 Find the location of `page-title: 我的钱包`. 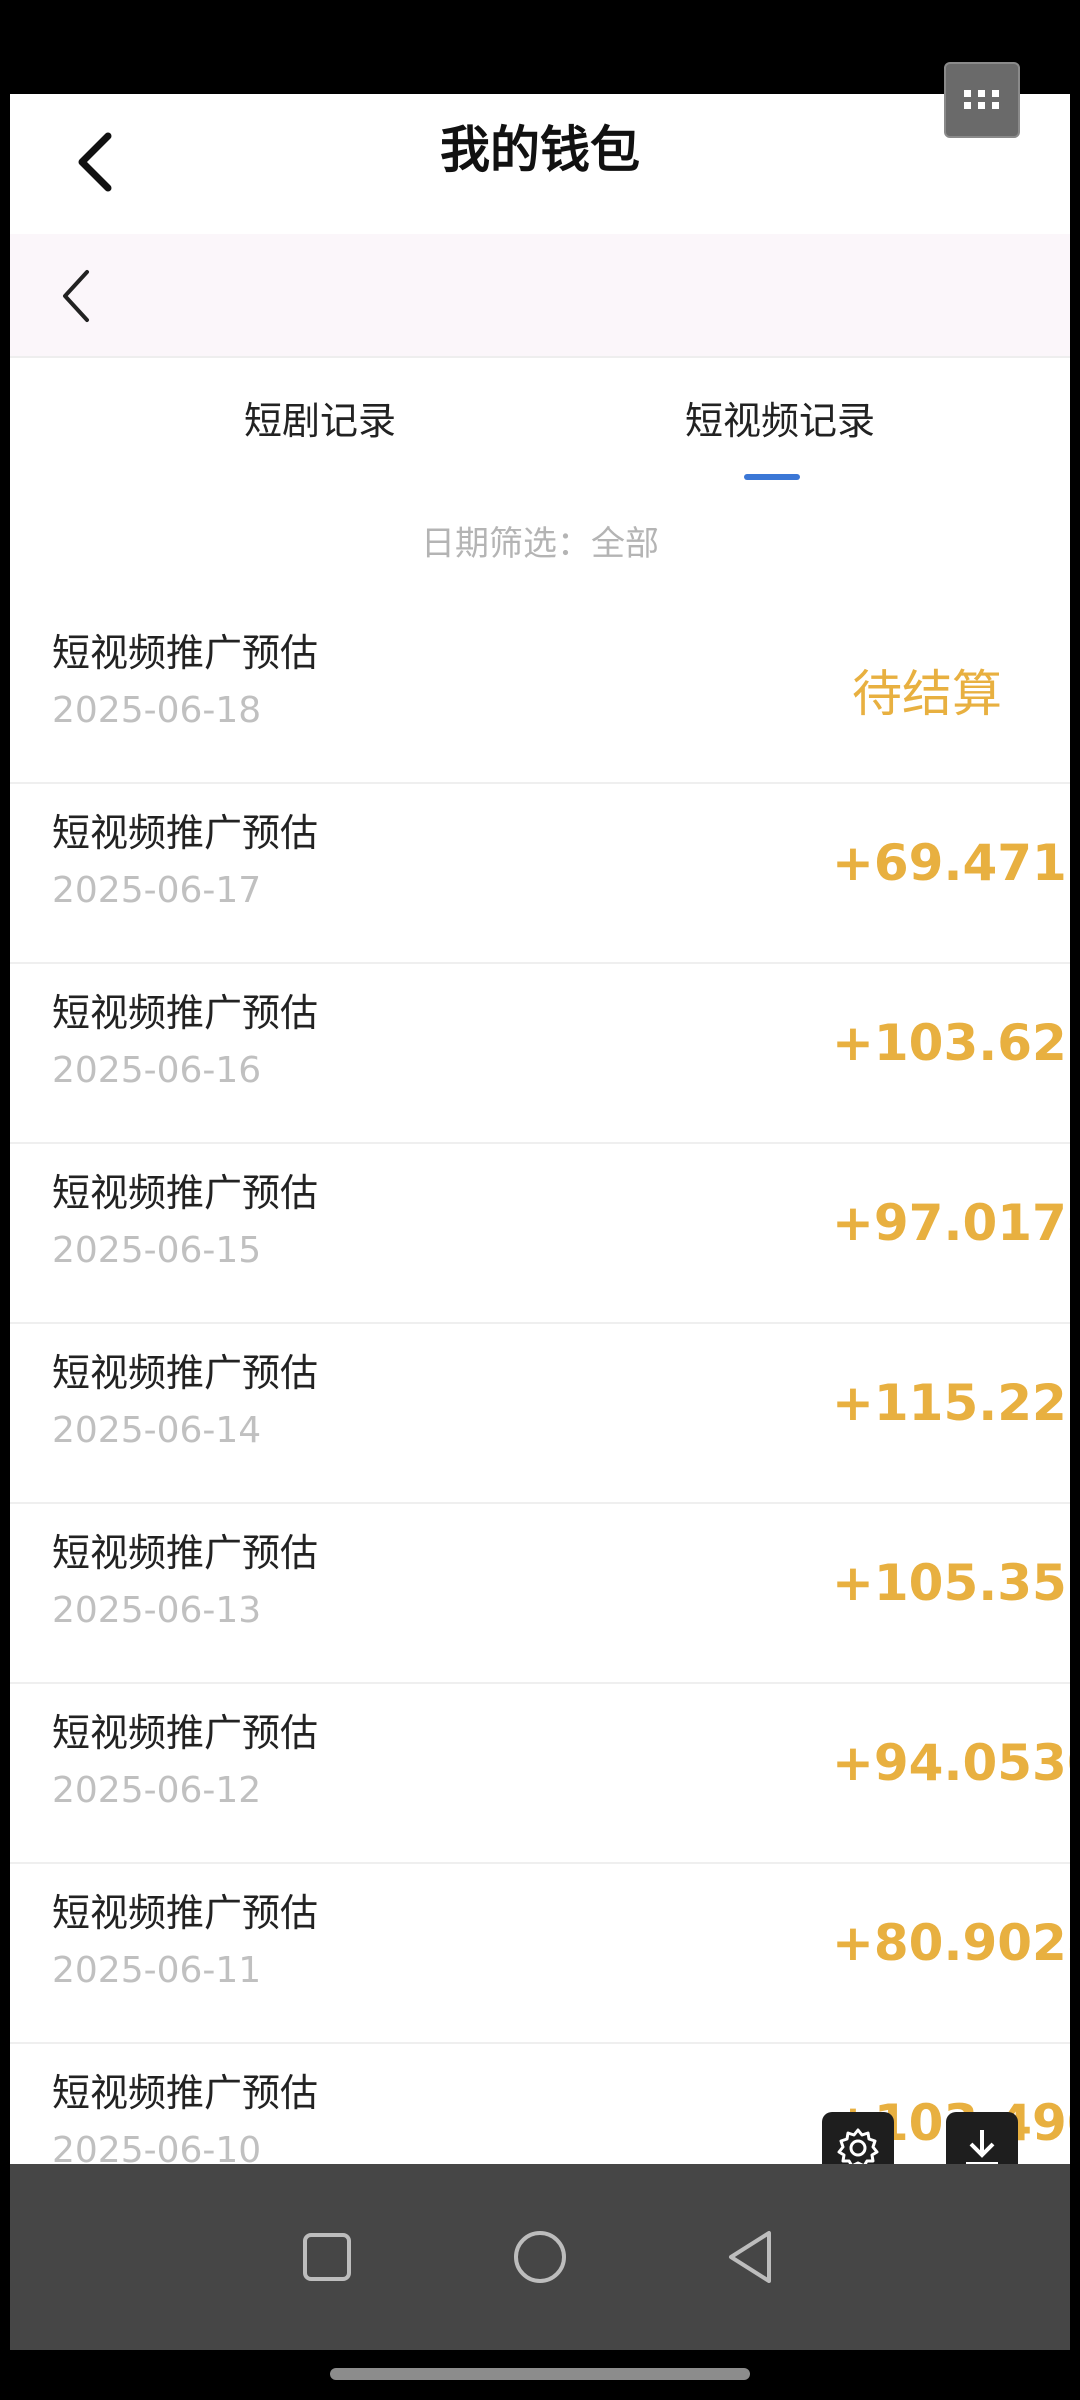

page-title: 我的钱包 is located at coordinates (540, 150).